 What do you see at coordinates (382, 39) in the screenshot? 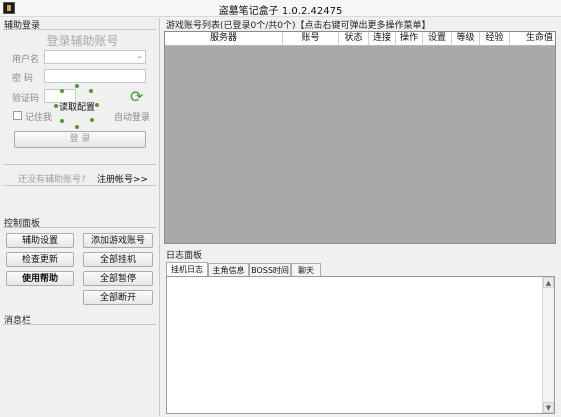
I see `column-header-connection: 连接` at bounding box center [382, 39].